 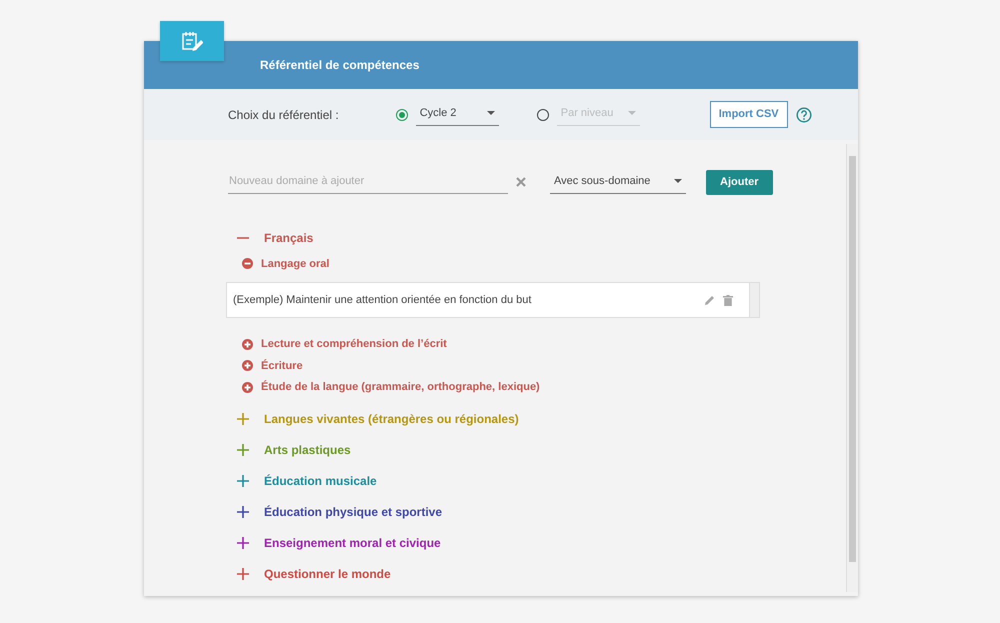 I want to click on domain-title: Français, so click(x=289, y=237).